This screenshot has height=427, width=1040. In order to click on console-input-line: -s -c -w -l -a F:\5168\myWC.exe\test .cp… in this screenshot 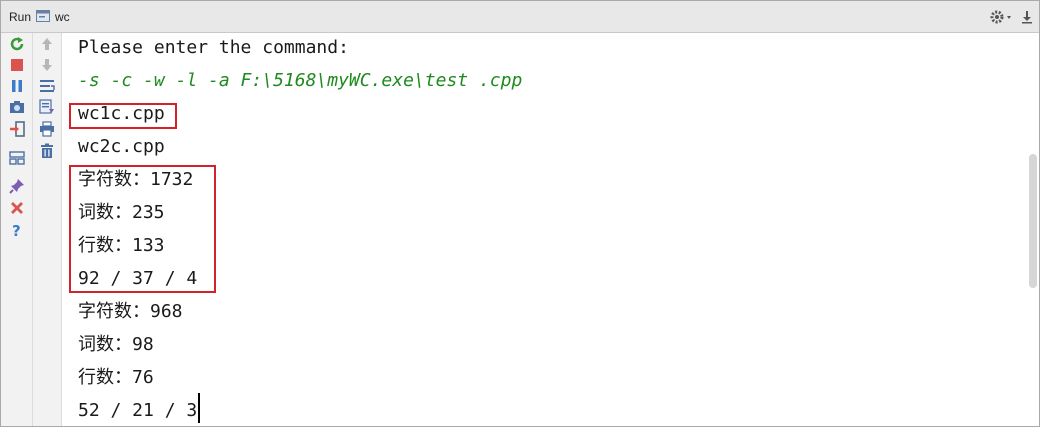, I will do `click(300, 80)`.